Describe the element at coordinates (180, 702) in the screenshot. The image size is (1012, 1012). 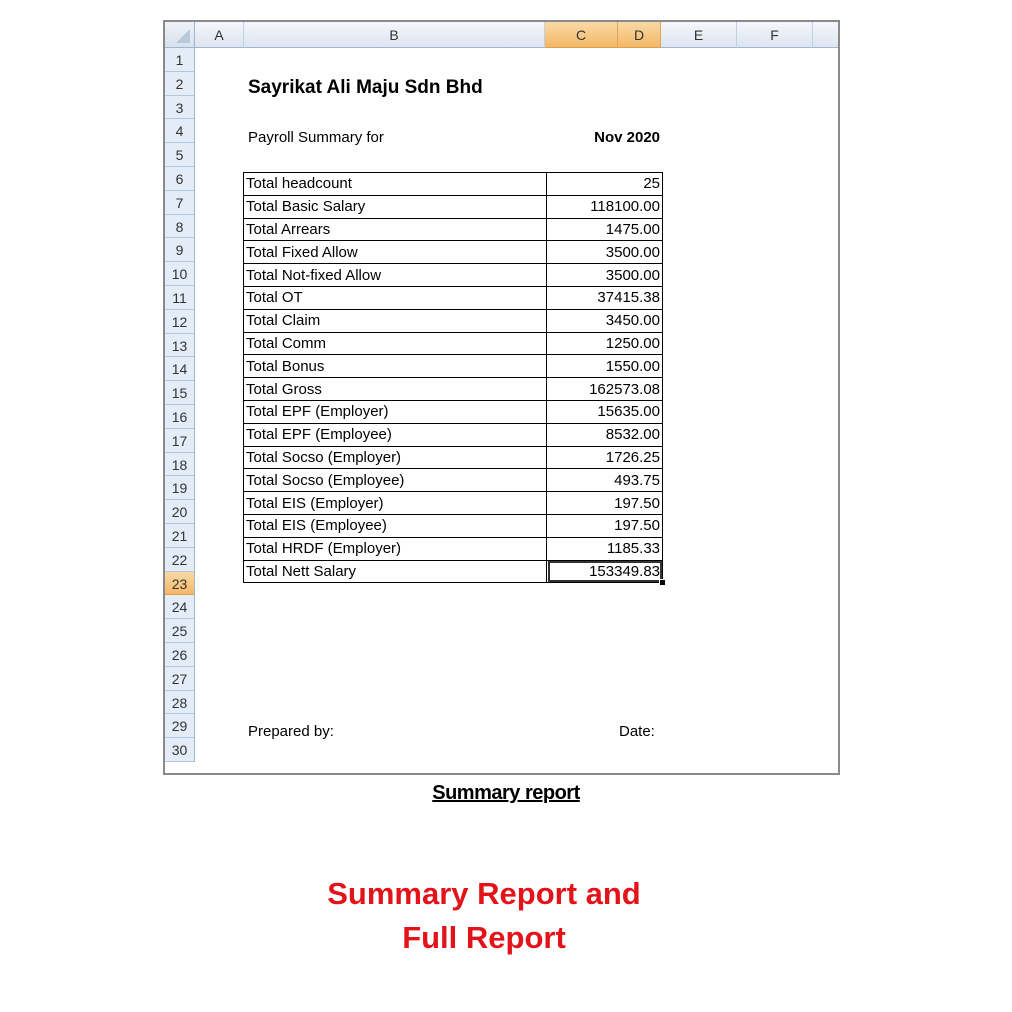
I see `row-header-28: 28` at that location.